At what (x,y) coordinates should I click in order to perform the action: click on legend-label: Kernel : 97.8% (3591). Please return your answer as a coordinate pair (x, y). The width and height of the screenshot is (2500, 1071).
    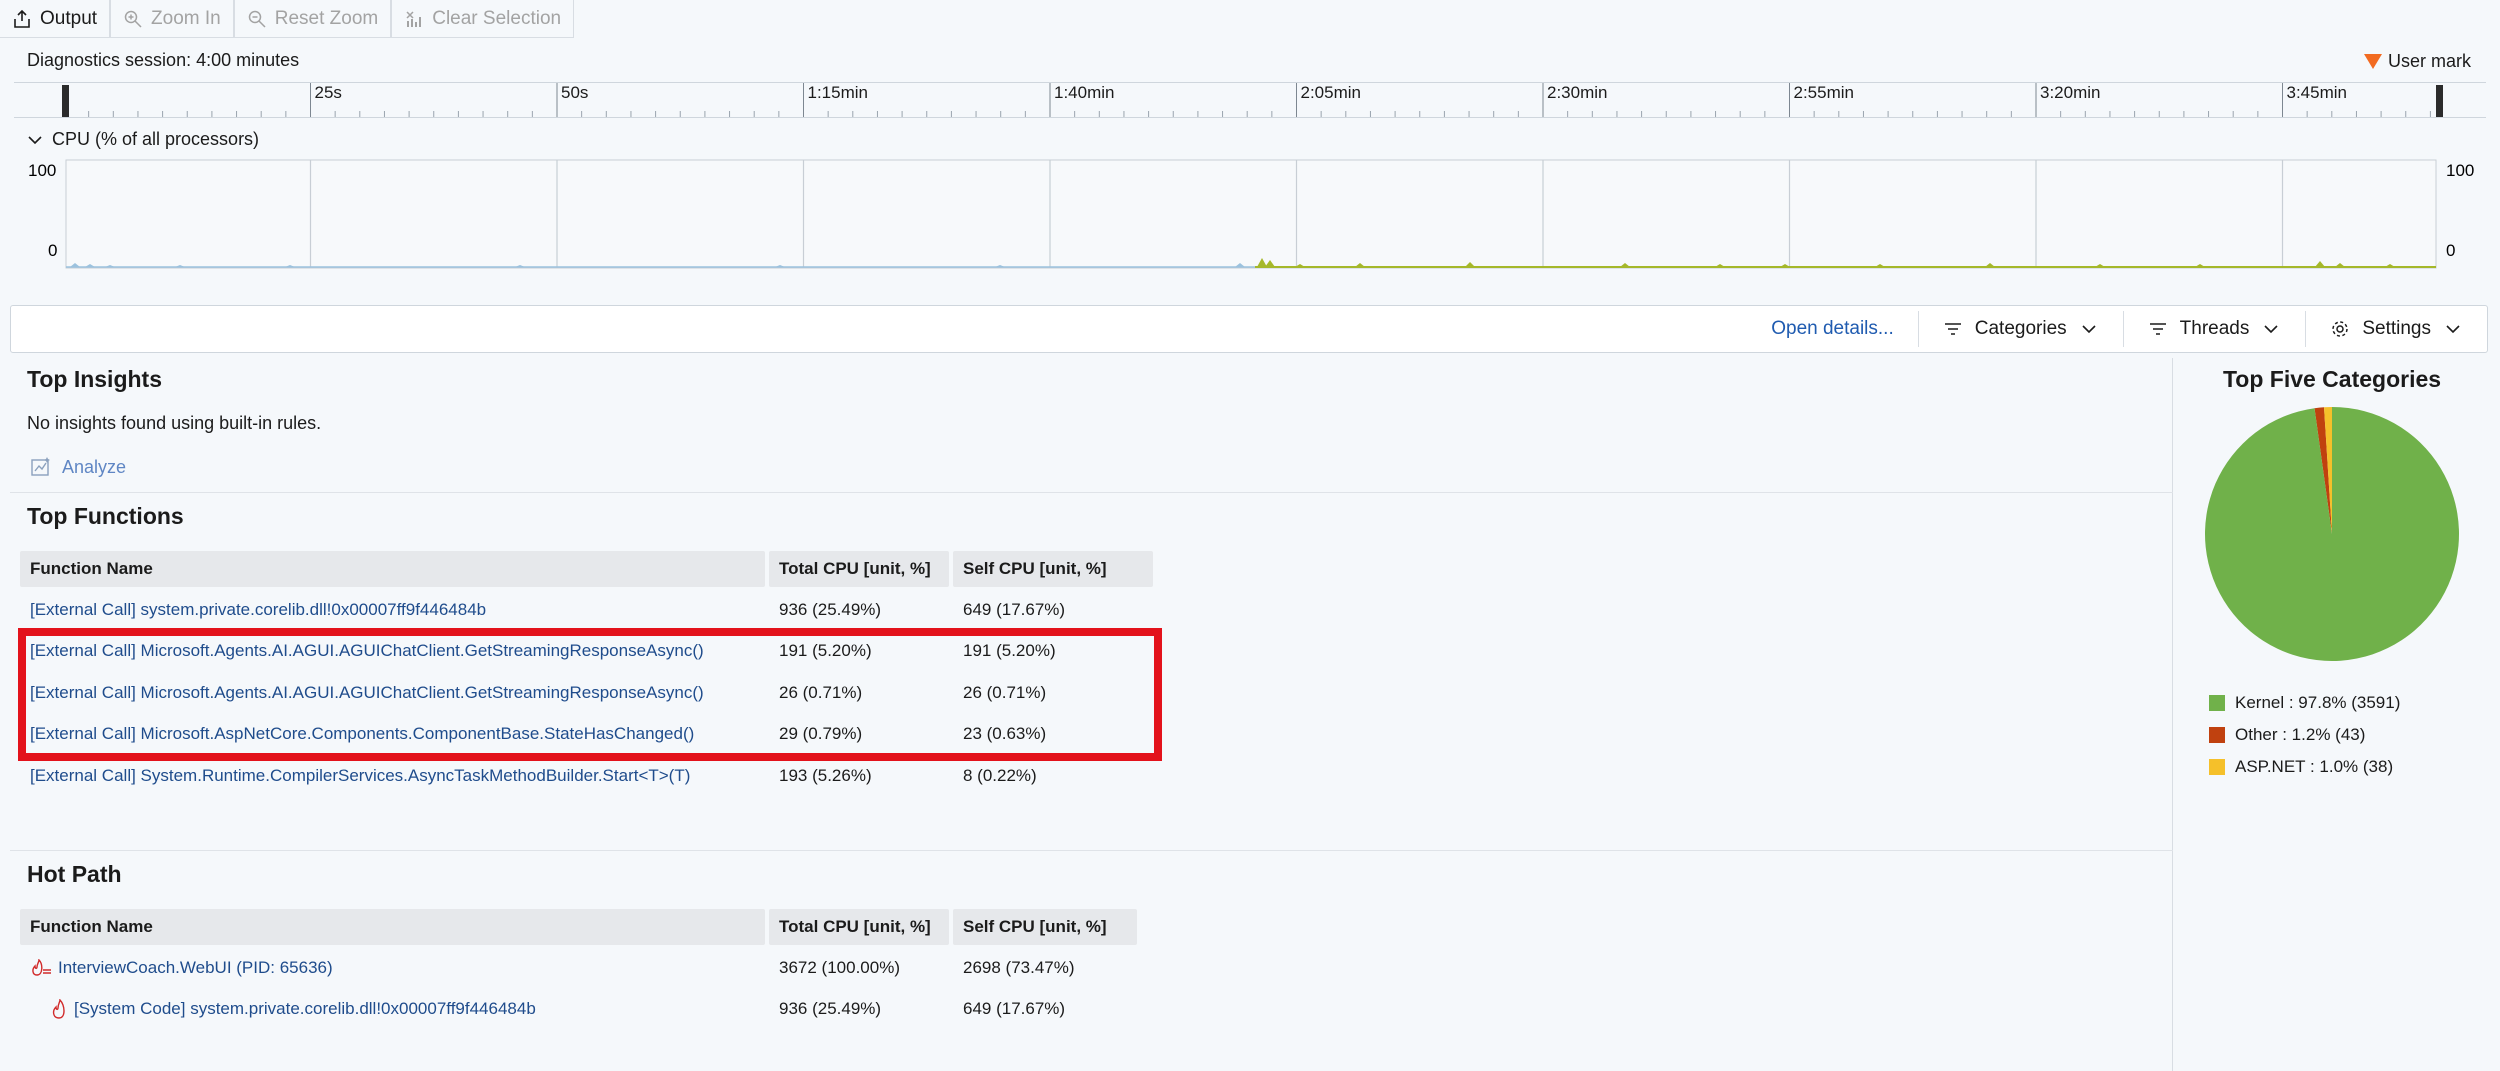
    Looking at the image, I should click on (2318, 702).